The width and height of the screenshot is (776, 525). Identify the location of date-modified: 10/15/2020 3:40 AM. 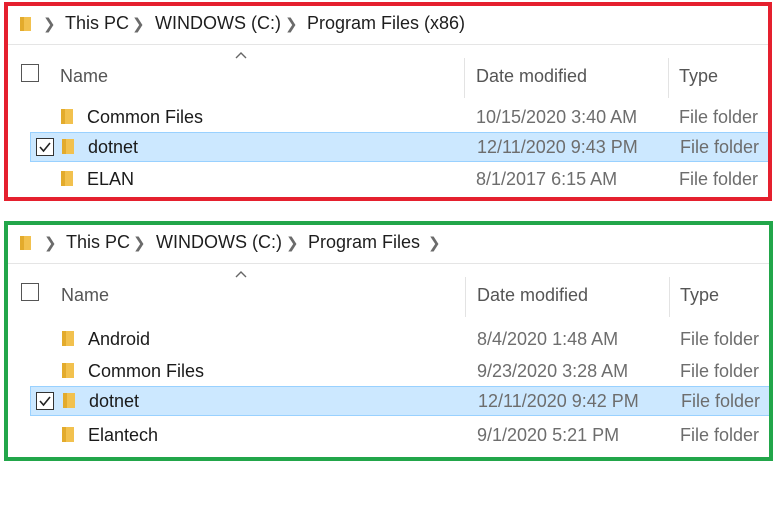
(557, 117).